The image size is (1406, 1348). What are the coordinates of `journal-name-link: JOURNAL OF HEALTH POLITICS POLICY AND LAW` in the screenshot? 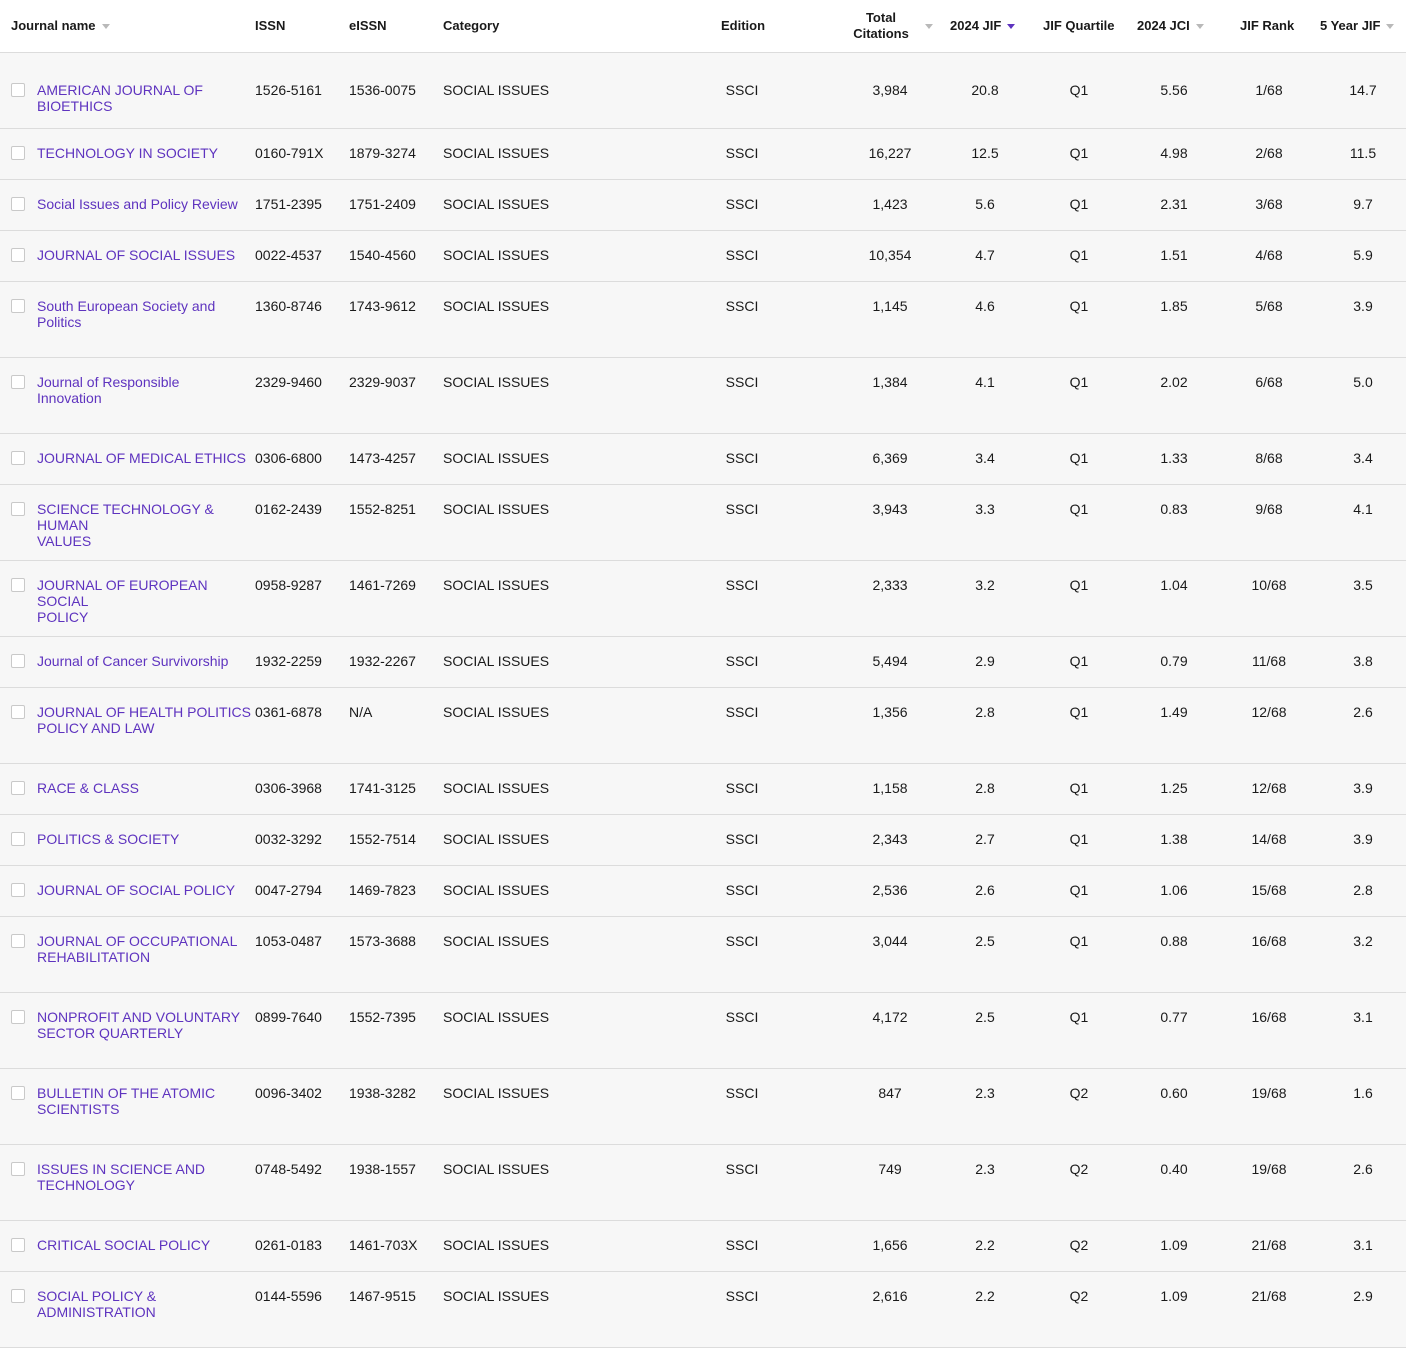 It's located at (144, 720).